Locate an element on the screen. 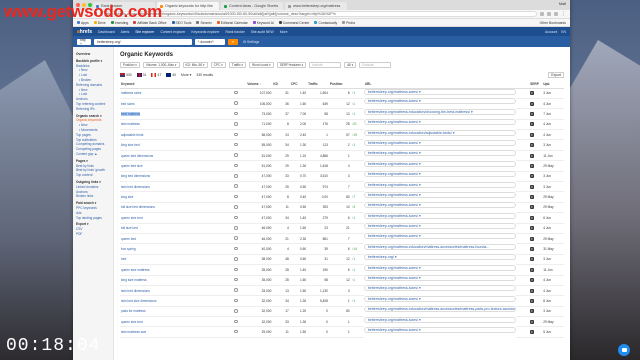 This screenshot has width=640, height=360. bookmark-item: Pedia is located at coordinates (348, 23).